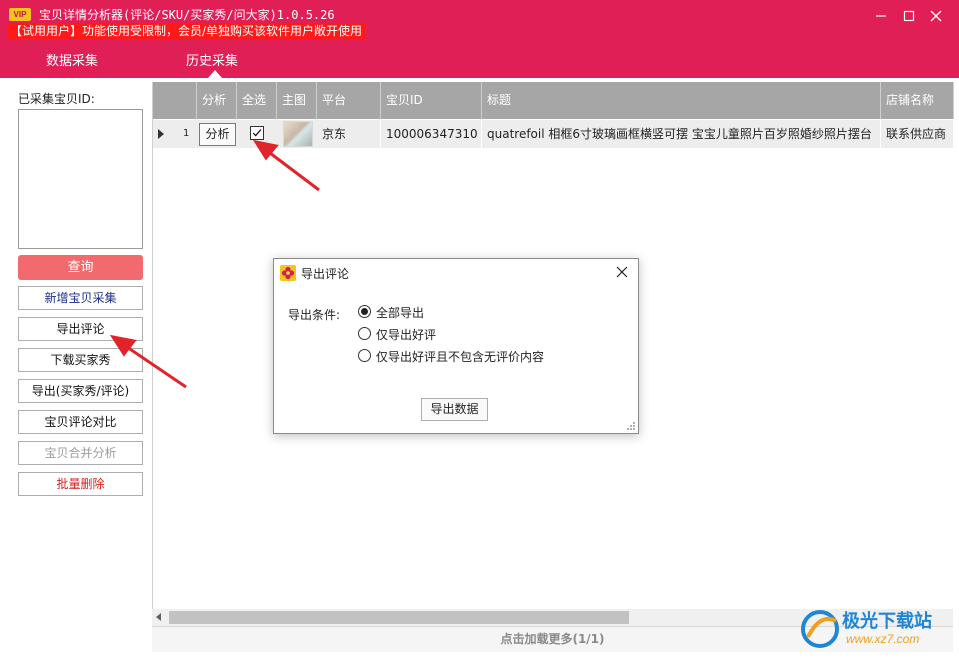 The height and width of the screenshot is (658, 959). Describe the element at coordinates (349, 100) in the screenshot. I see `header-platform: 平台` at that location.